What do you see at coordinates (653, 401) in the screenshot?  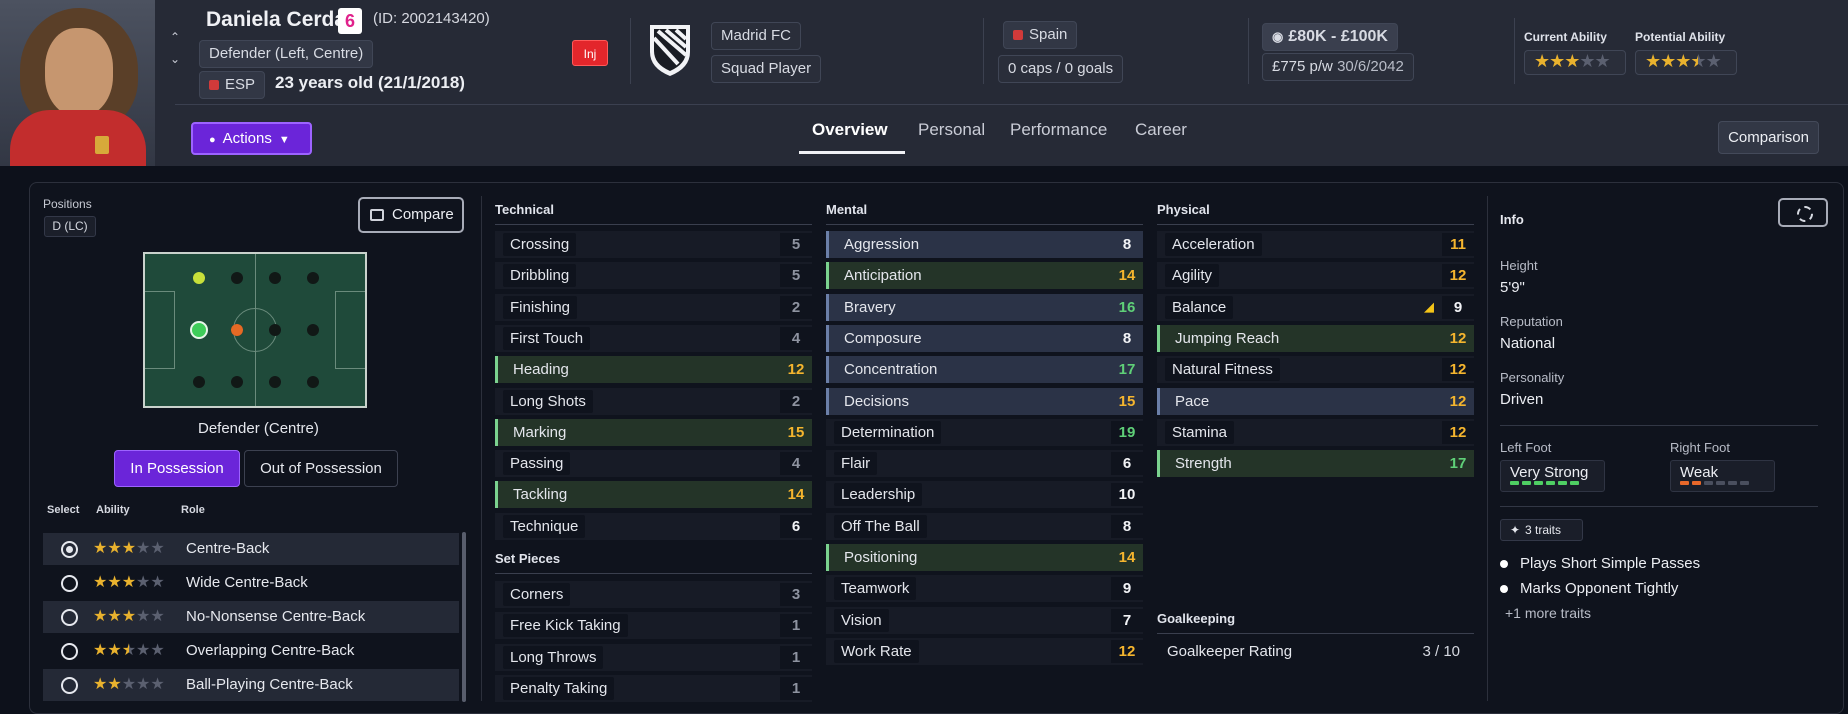 I see `attribute-row: Long Shots 2` at bounding box center [653, 401].